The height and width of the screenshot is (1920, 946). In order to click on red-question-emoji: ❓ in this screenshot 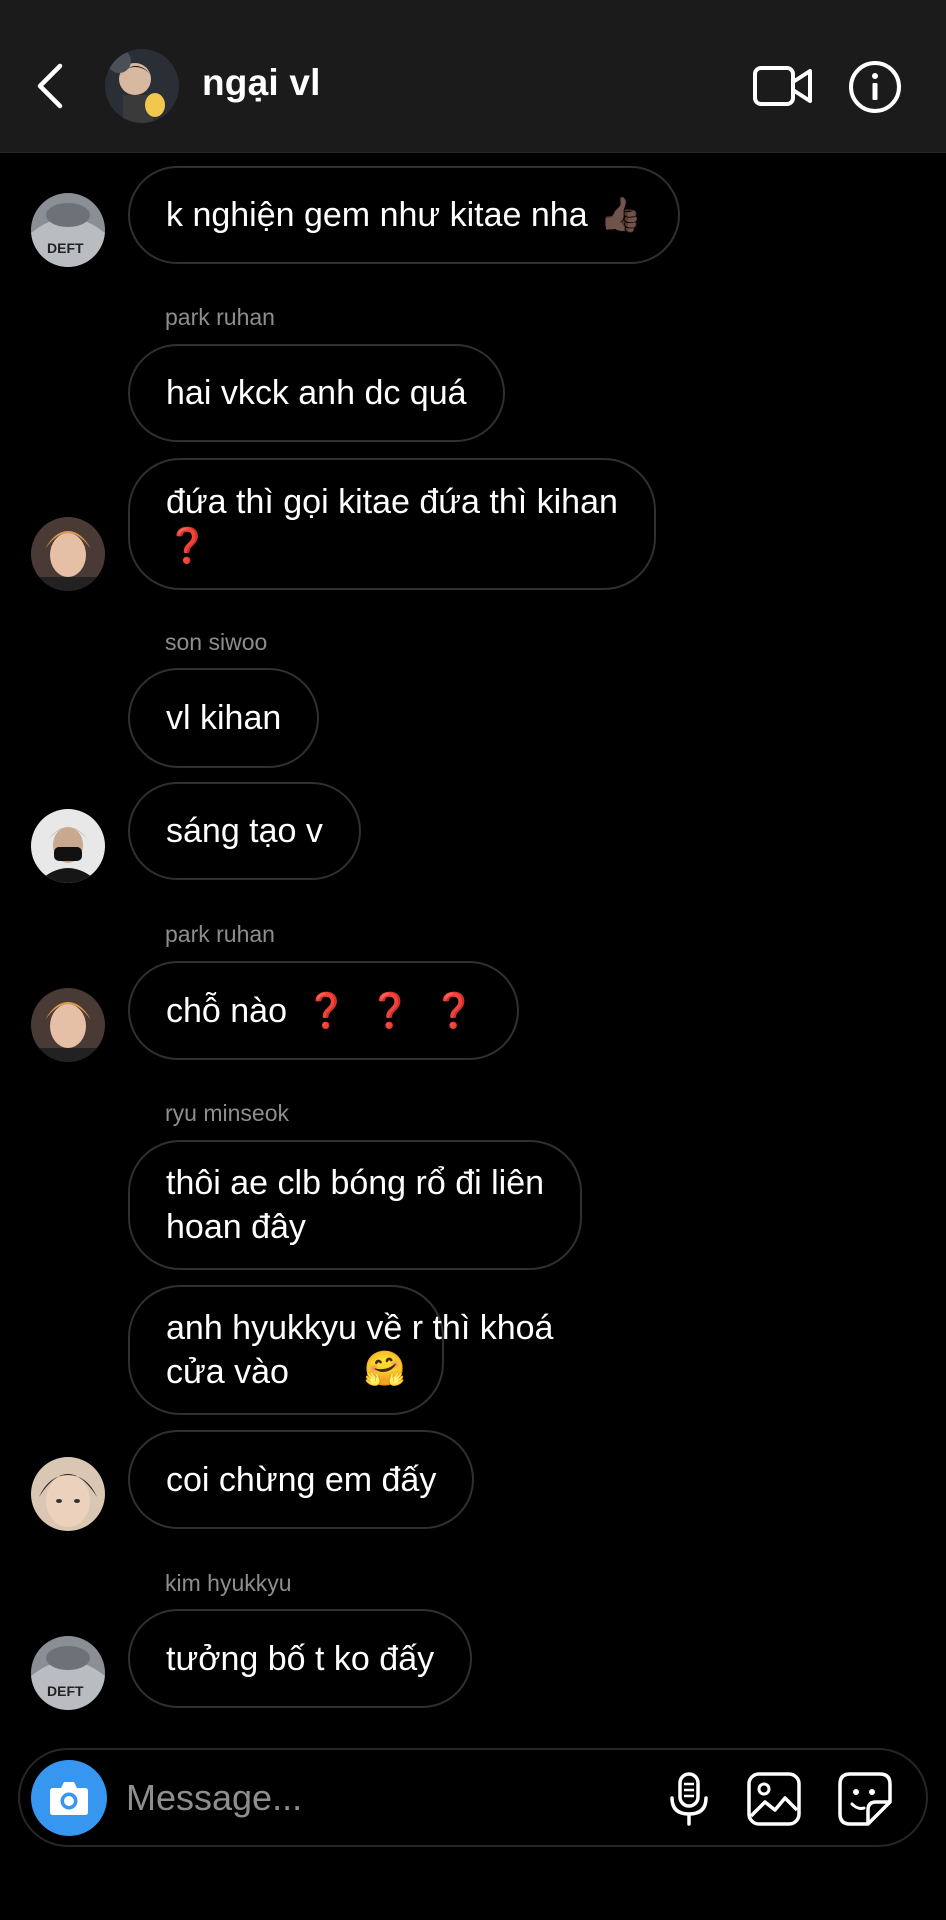, I will do `click(187, 546)`.